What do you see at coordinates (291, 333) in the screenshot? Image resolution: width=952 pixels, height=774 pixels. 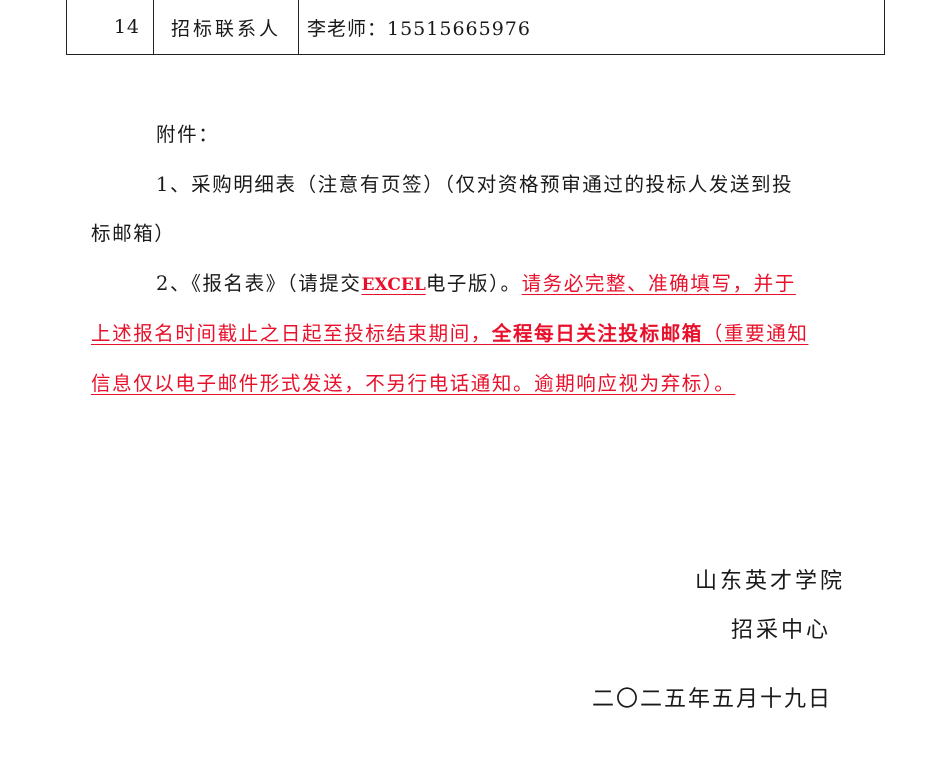 I see `attachment-2-red-2a: 上述报名时间截止之日起至投标结束期间，` at bounding box center [291, 333].